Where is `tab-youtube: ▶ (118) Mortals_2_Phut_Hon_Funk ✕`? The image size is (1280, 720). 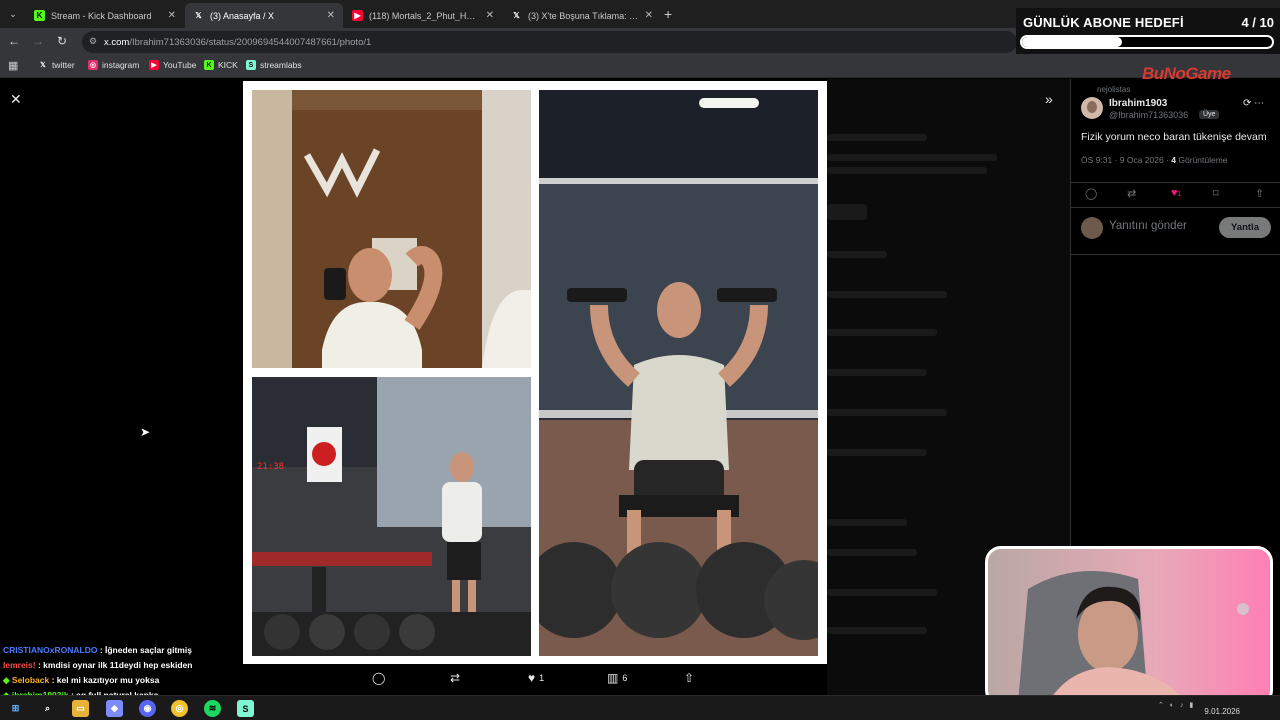
tab-youtube: ▶ (118) Mortals_2_Phut_Hon_Funk ✕ is located at coordinates (423, 15).